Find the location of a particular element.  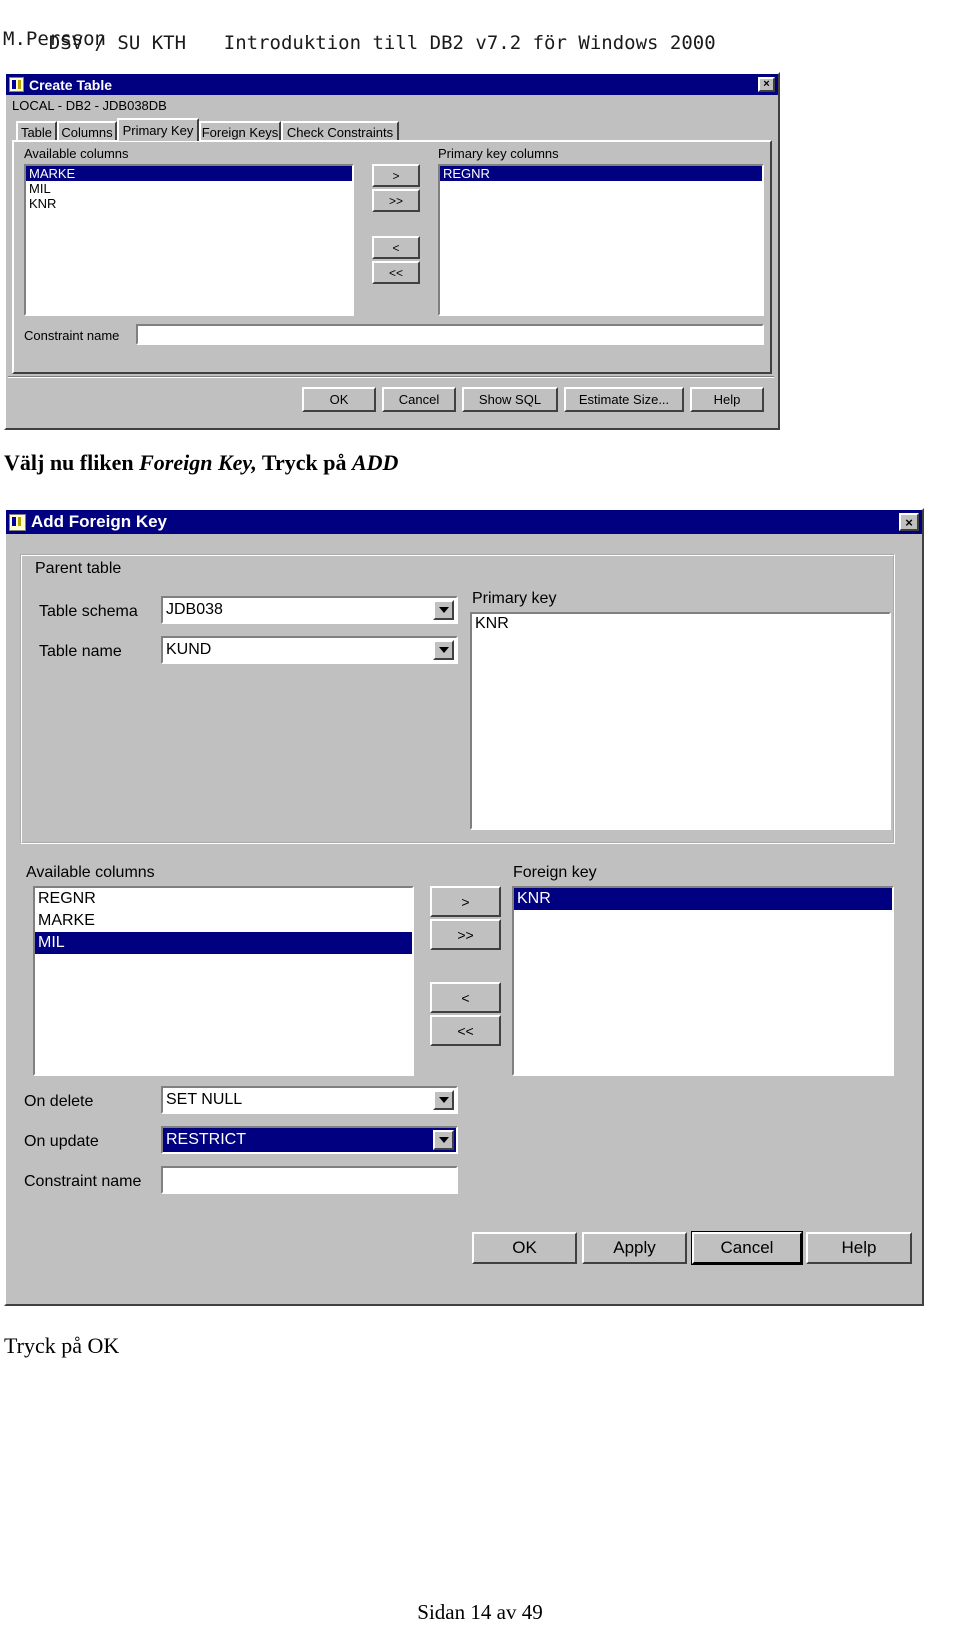

show-sql-button: Show SQL is located at coordinates (510, 399).